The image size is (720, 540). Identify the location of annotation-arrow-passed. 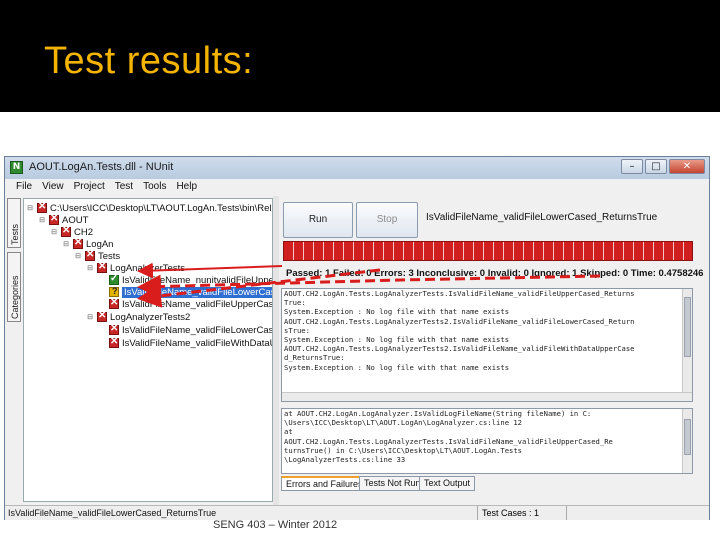
(210, 270).